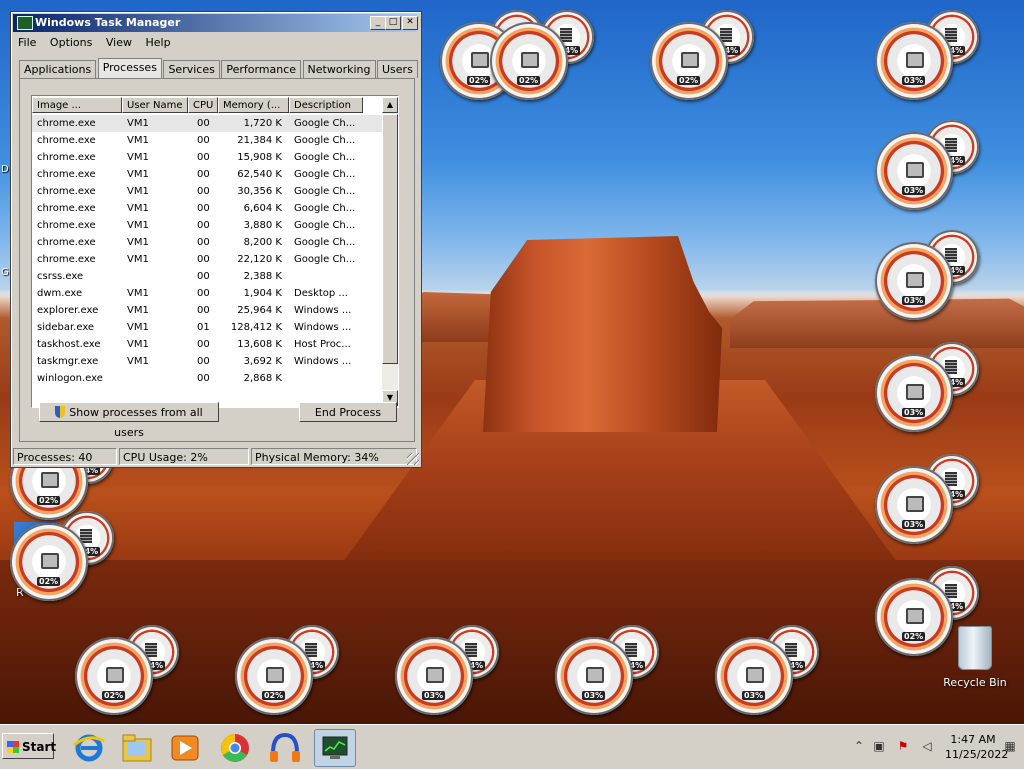 The image size is (1024, 770). What do you see at coordinates (859, 746) in the screenshot?
I see `show-hidden-icons-arrow-icon: ⌃` at bounding box center [859, 746].